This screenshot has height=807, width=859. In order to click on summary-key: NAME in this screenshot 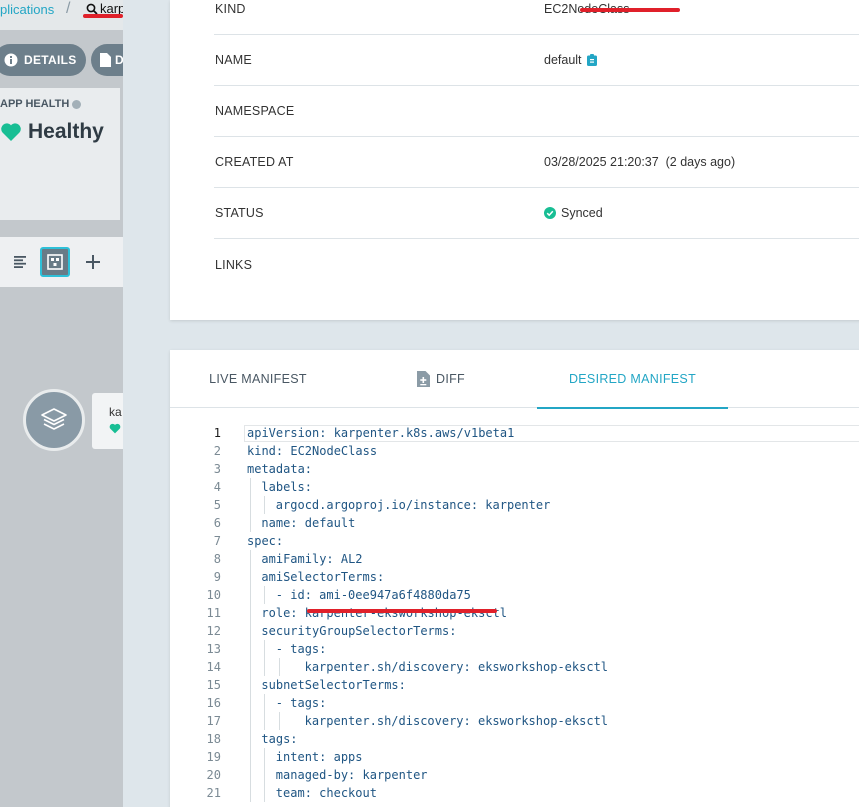, I will do `click(233, 60)`.